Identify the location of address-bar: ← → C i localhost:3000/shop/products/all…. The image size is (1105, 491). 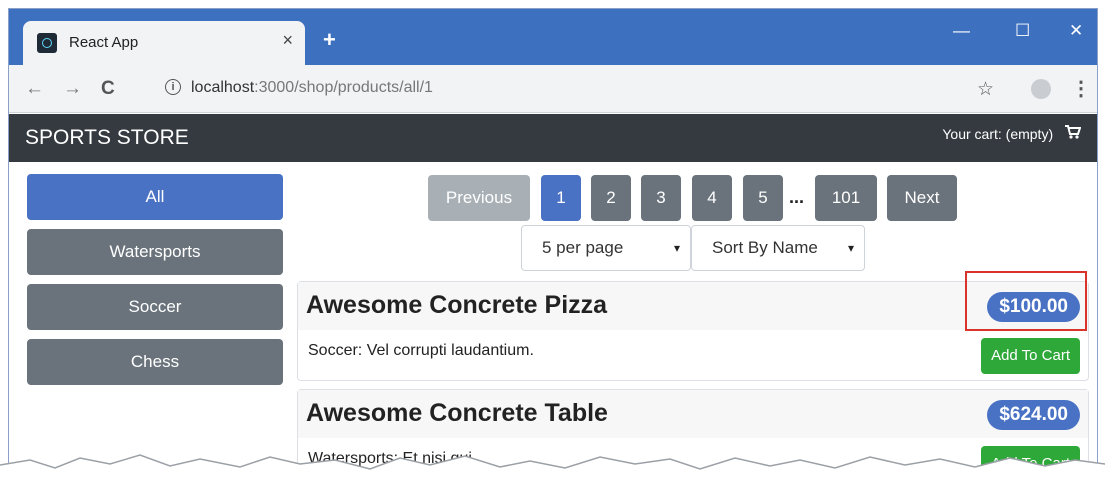
(553, 89).